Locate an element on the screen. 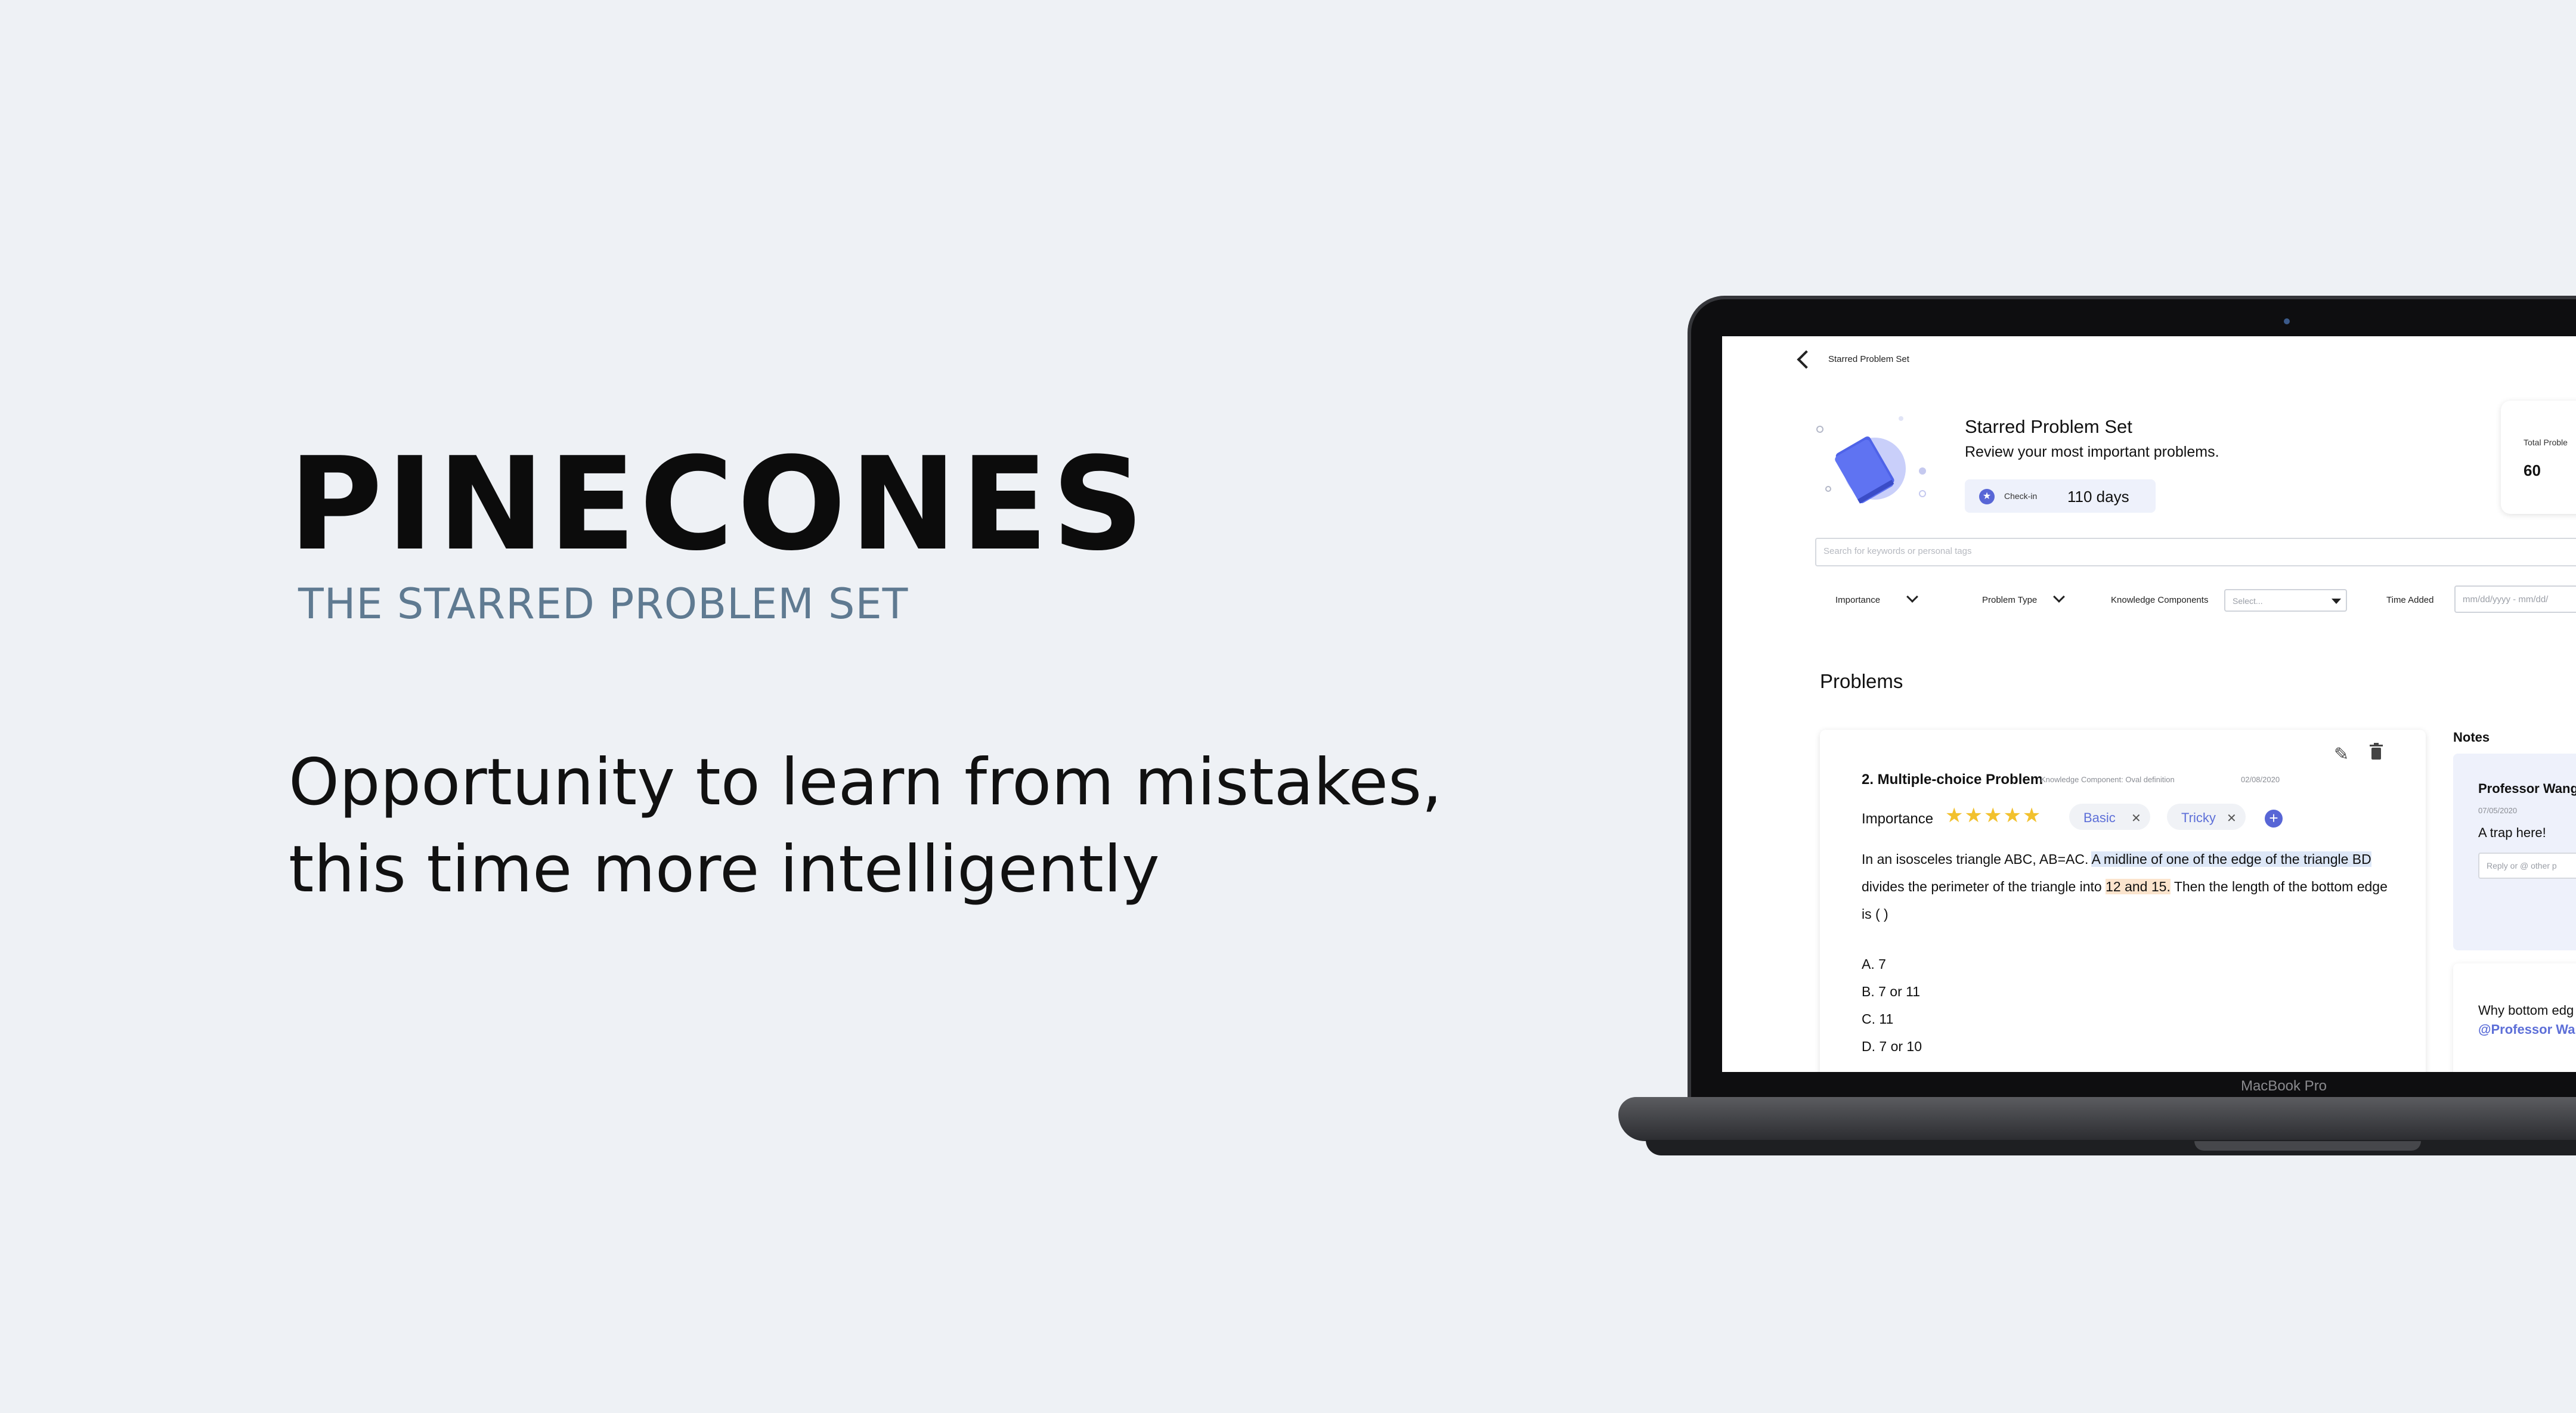  back-arrow-icon is located at coordinates (1807, 359).